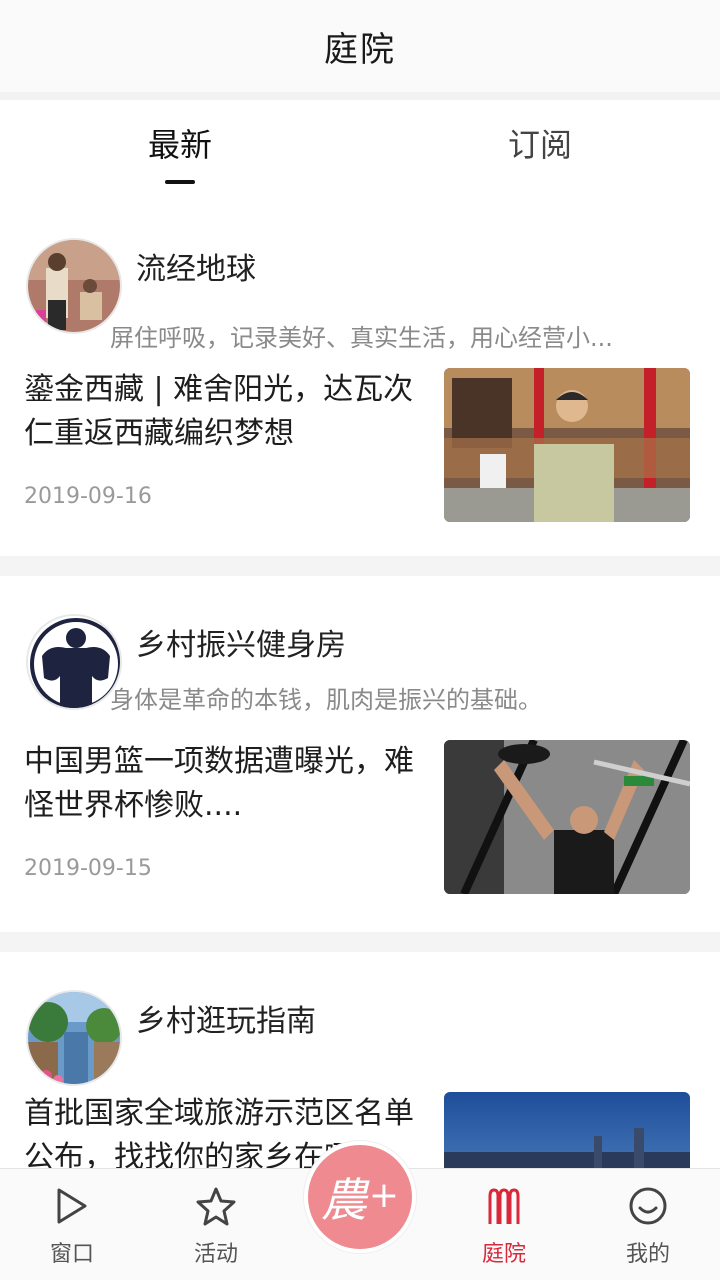 This screenshot has width=720, height=1280. What do you see at coordinates (224, 412) in the screenshot?
I see `article-title: 鎏金西藏 | 难舍阳光，达瓦次仁重返西藏编织梦想` at bounding box center [224, 412].